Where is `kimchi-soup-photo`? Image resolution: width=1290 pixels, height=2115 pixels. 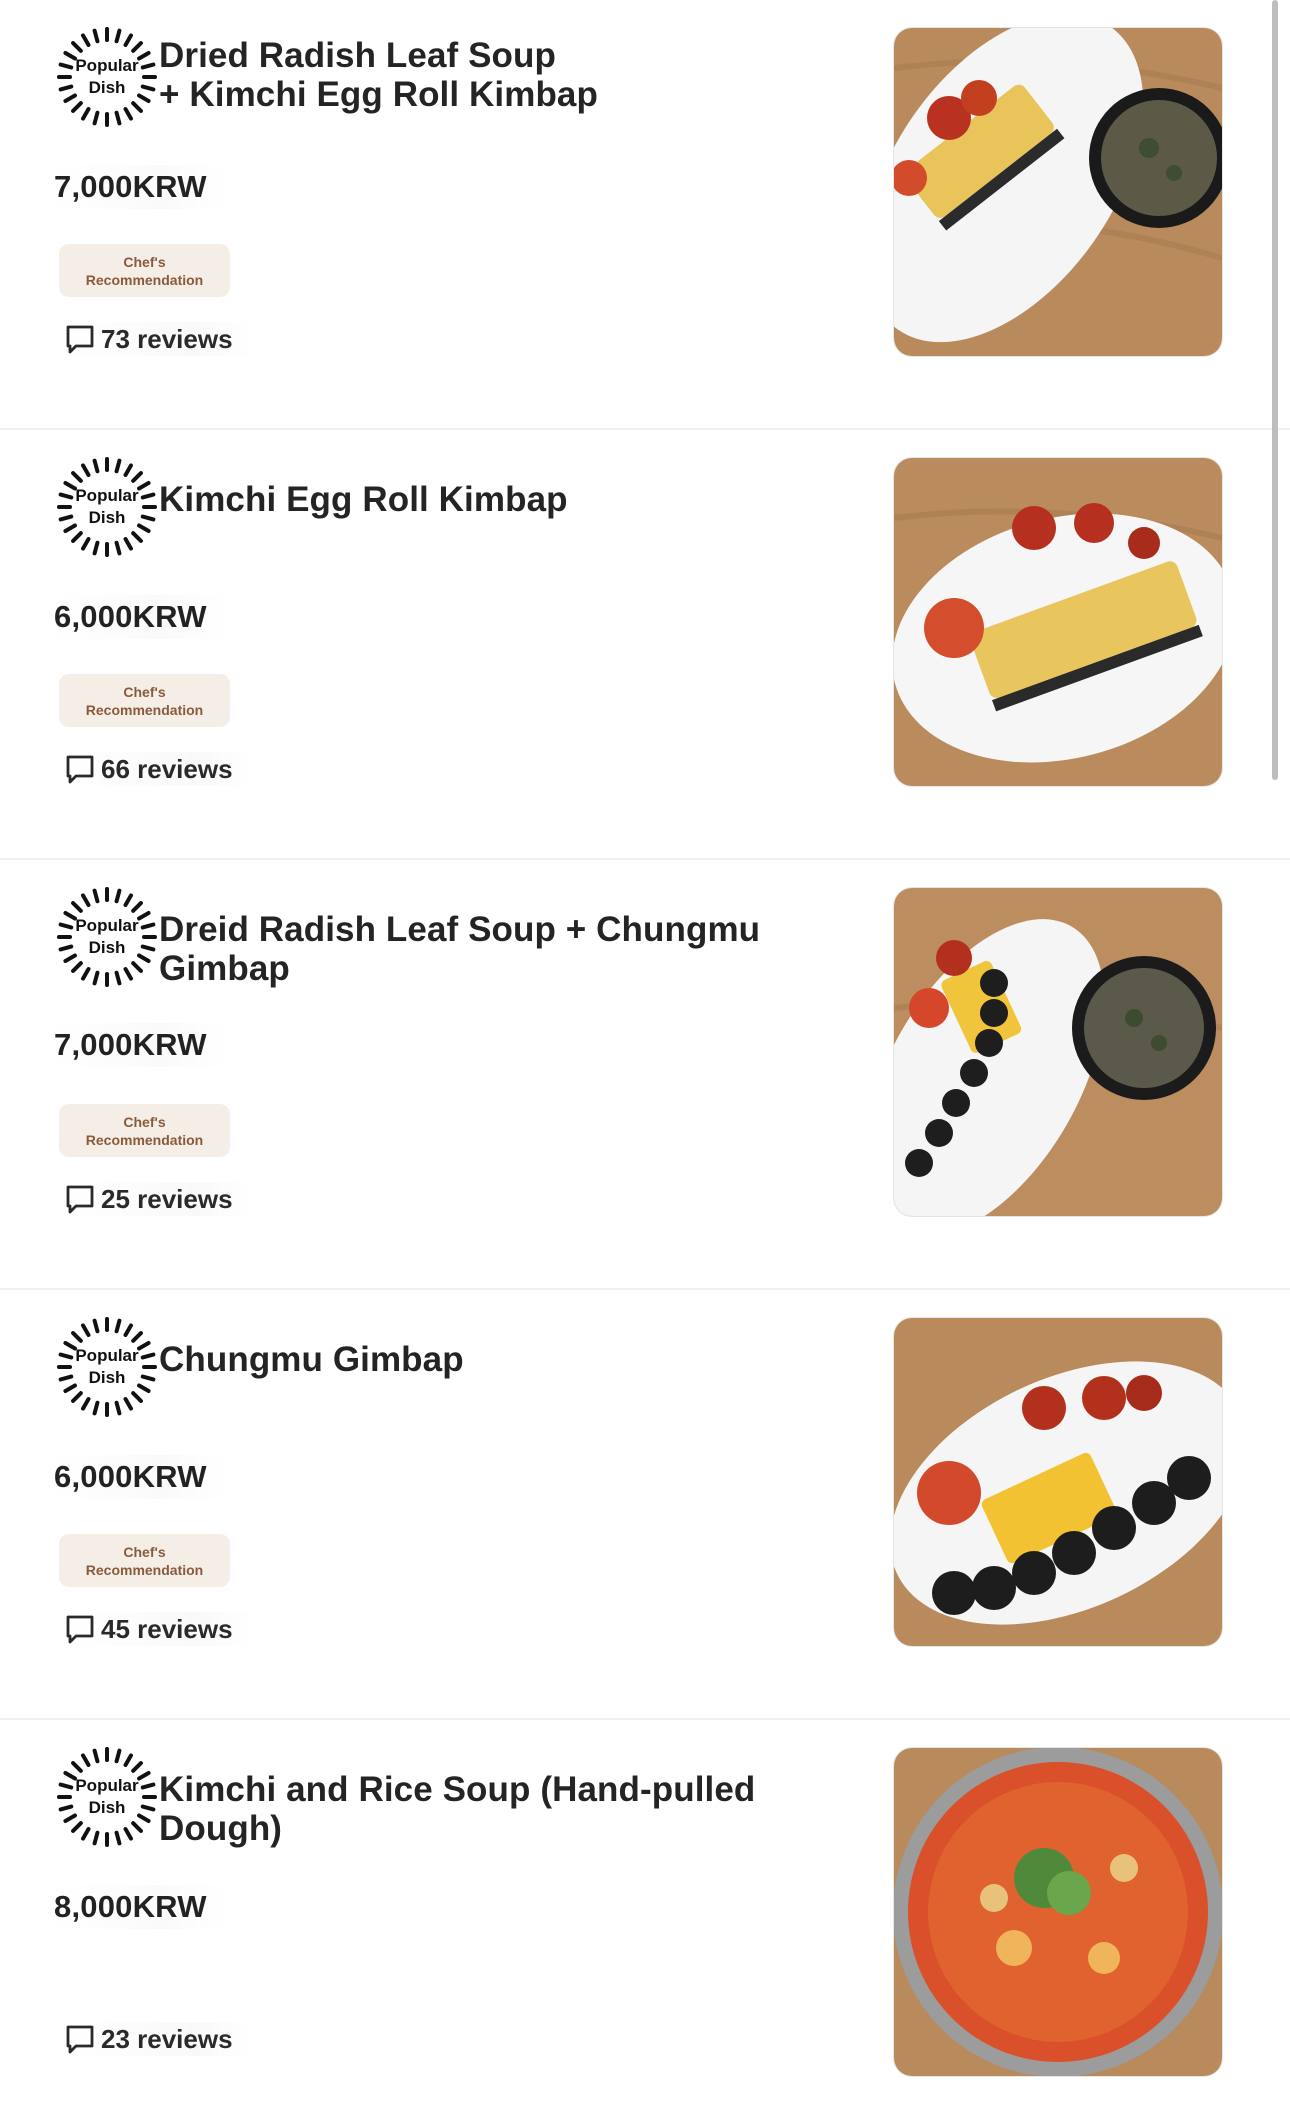 kimchi-soup-photo is located at coordinates (1058, 1912).